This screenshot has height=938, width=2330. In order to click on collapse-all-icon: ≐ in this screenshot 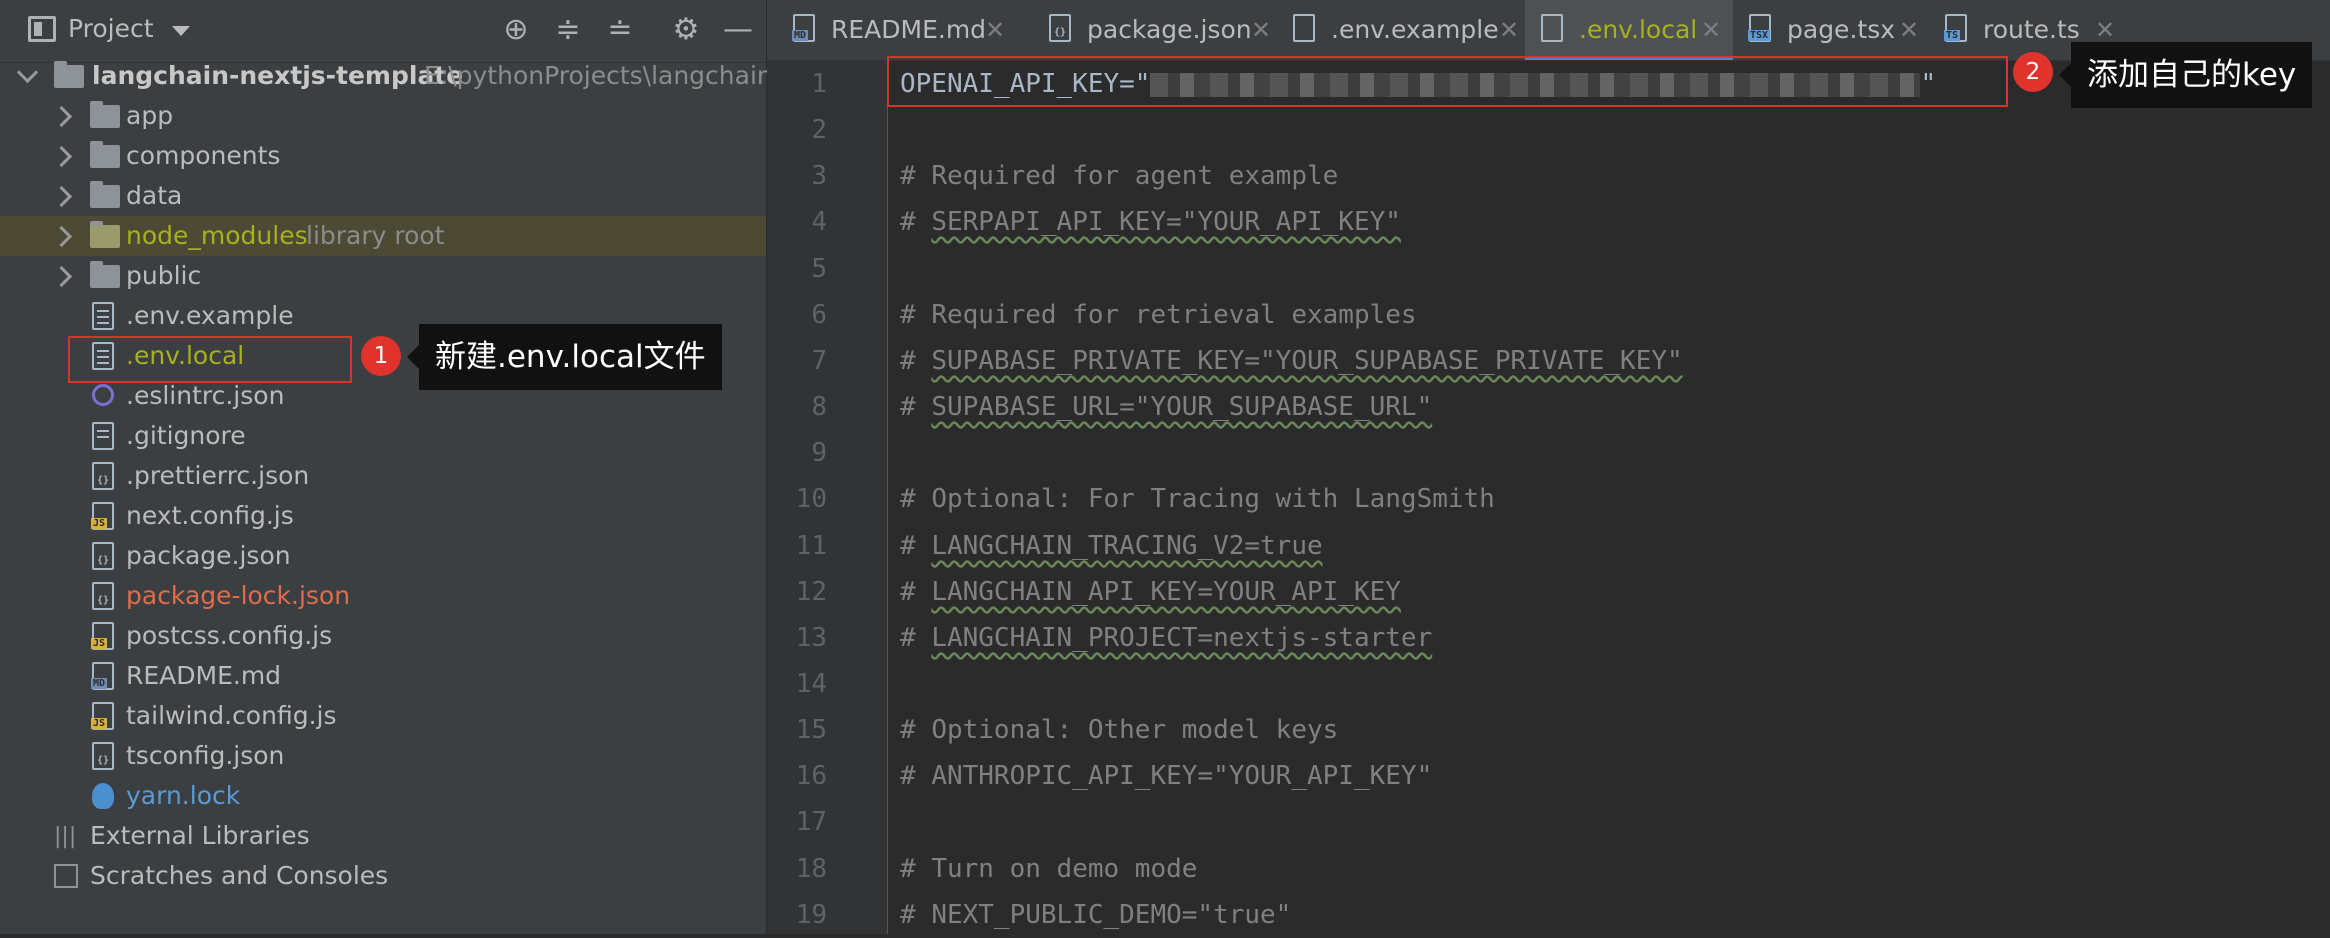, I will do `click(620, 30)`.